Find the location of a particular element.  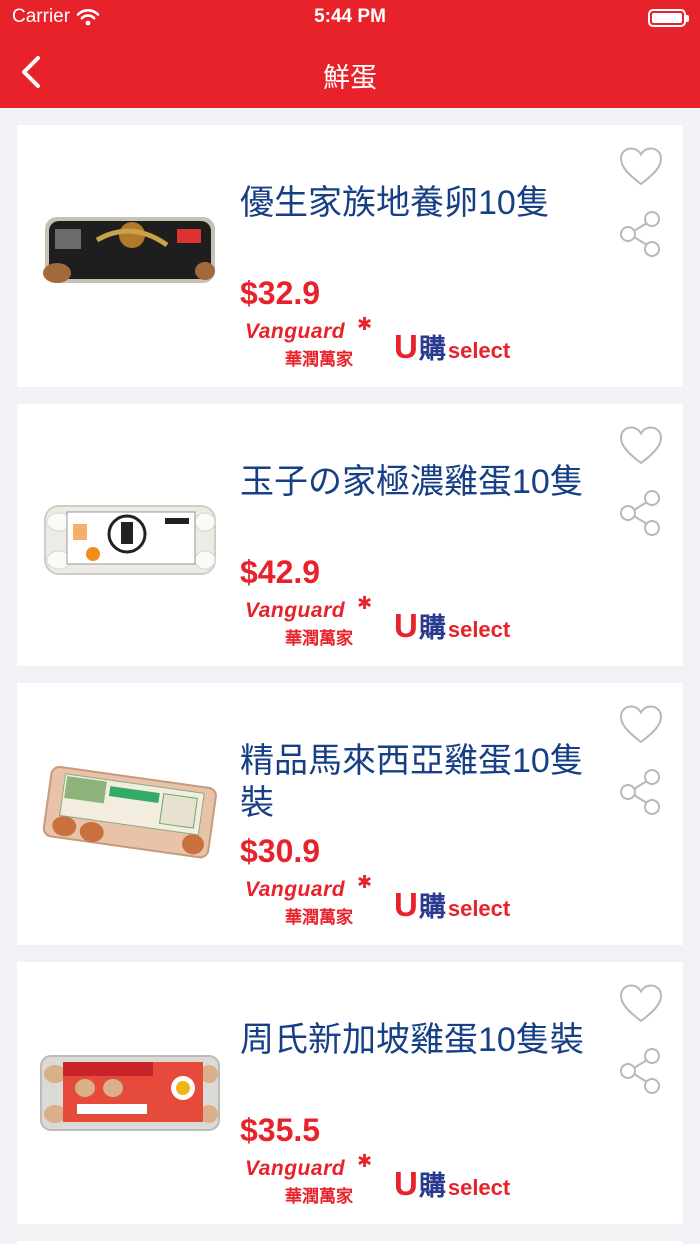

product-name: 優生家族地養卵10隻 is located at coordinates (420, 203).